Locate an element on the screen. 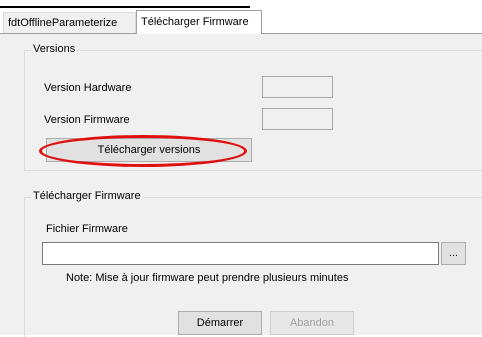 This screenshot has height=337, width=482. start-button: Démarrer is located at coordinates (220, 323).